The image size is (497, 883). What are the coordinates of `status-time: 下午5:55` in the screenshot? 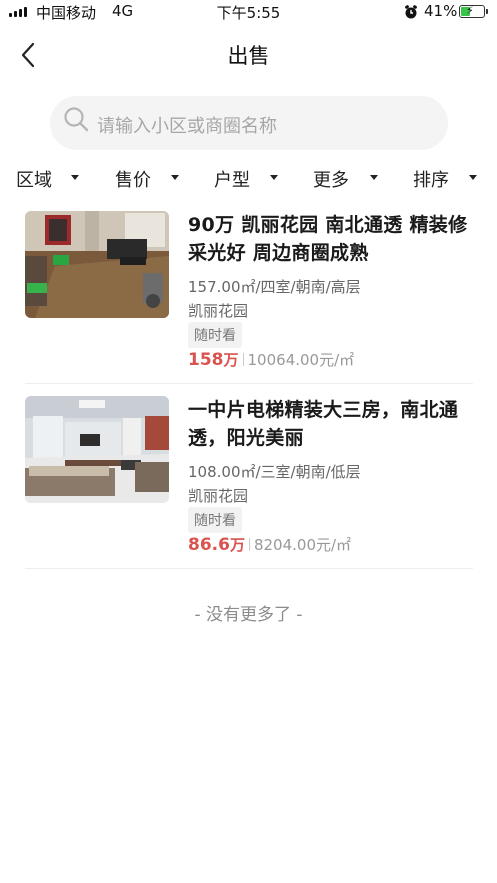 It's located at (248, 13).